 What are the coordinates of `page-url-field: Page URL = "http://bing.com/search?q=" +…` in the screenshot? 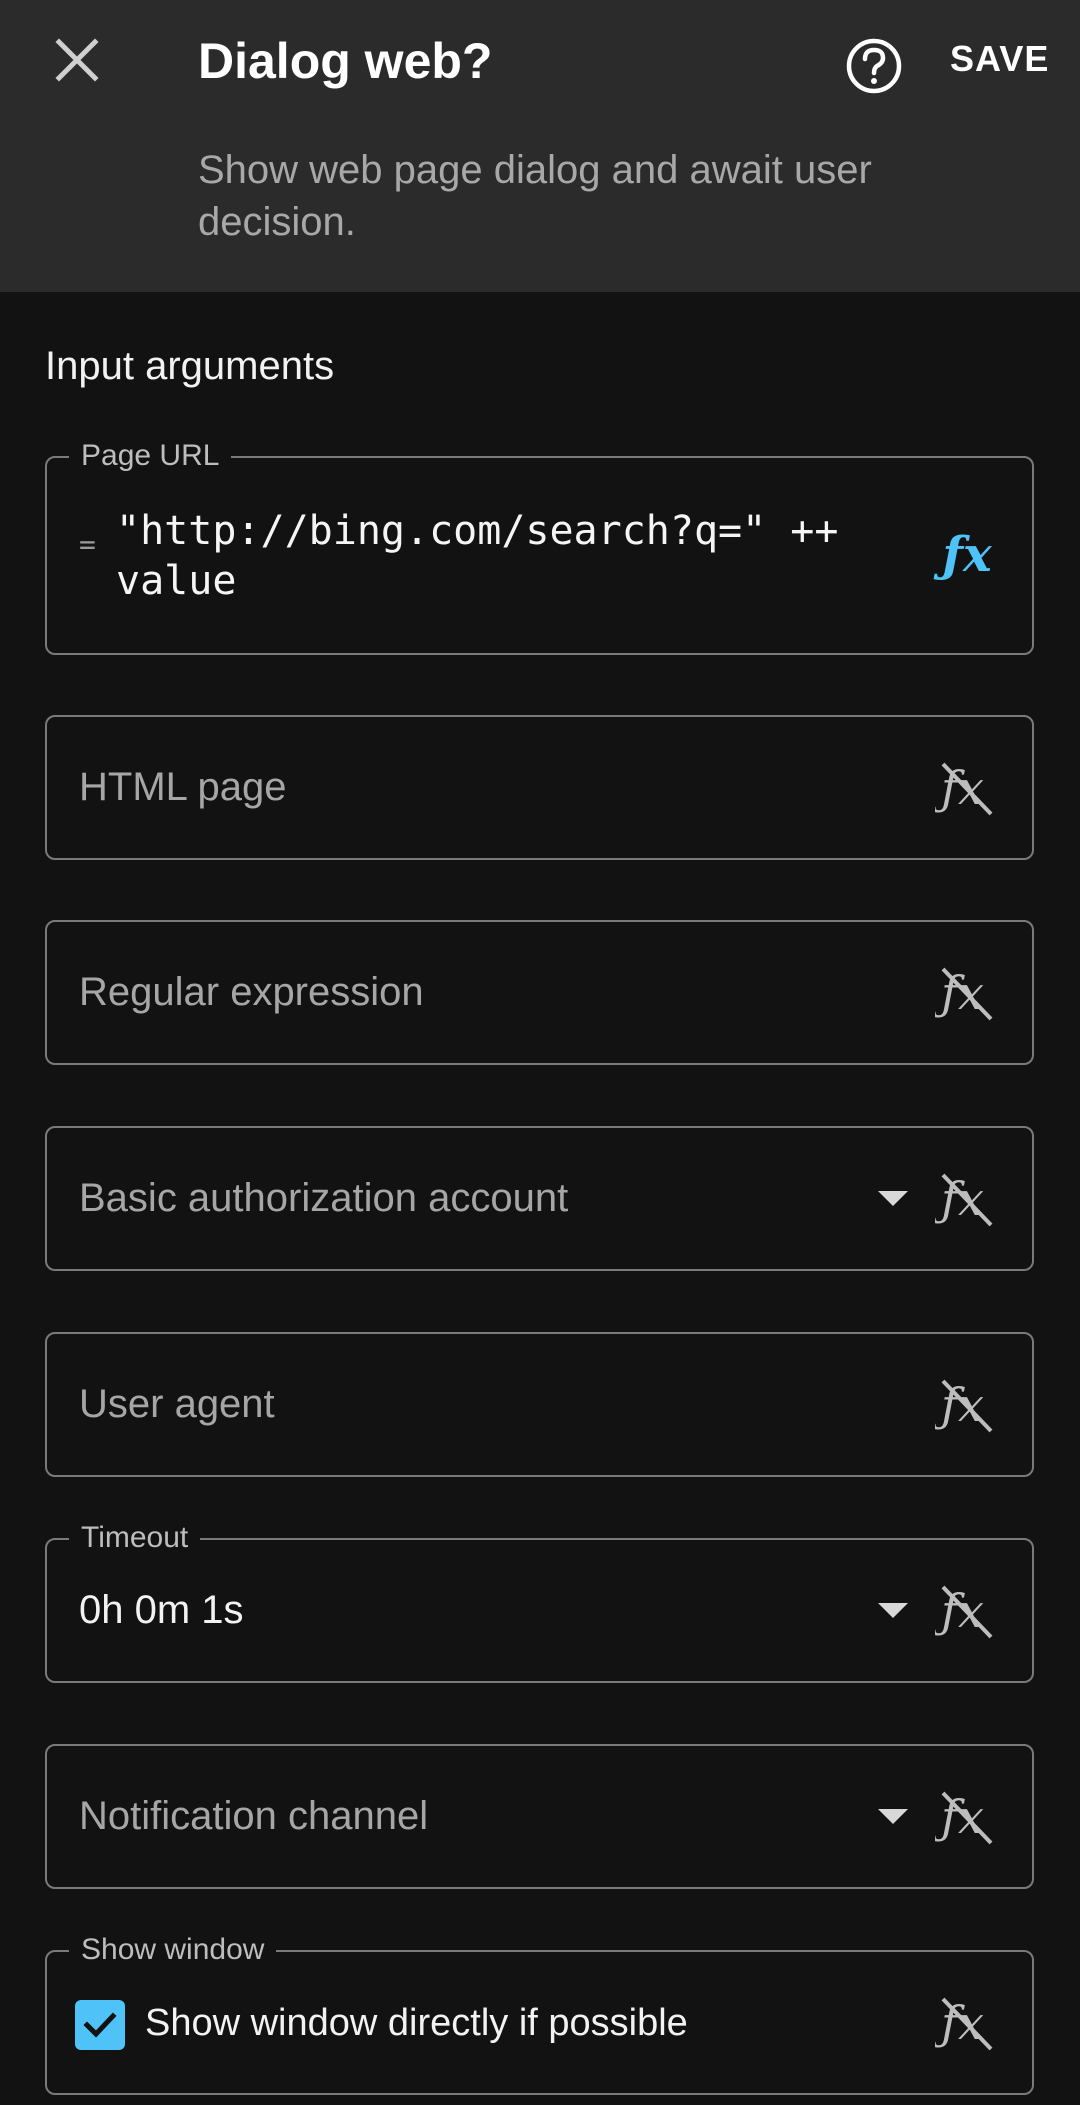 It's located at (539, 545).